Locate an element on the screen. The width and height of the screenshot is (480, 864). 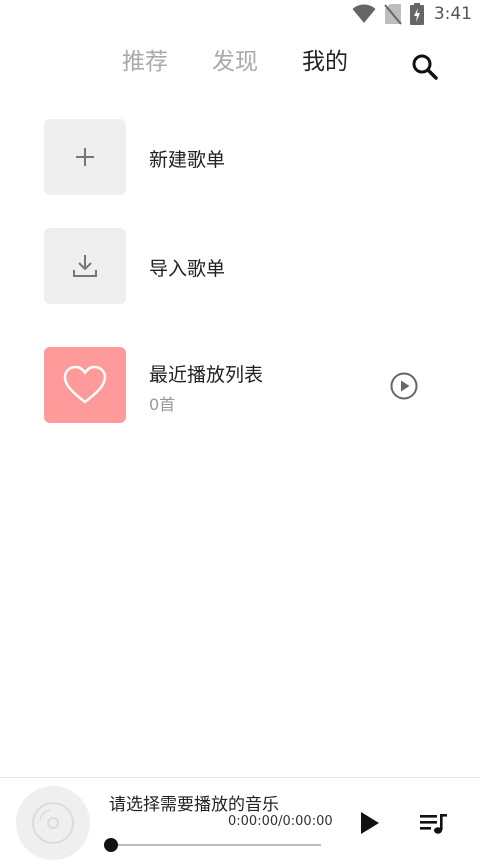
wifi-icon is located at coordinates (364, 13).